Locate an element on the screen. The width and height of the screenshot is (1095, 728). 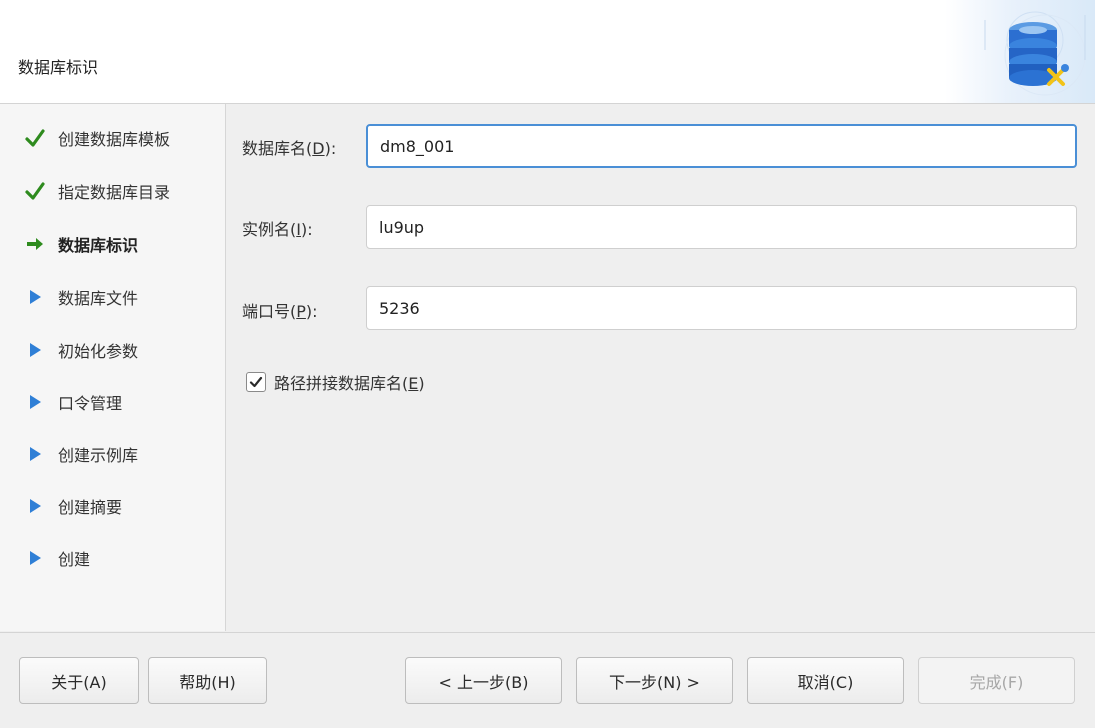
wizard-header: 数据库标识 is located at coordinates (547, 52).